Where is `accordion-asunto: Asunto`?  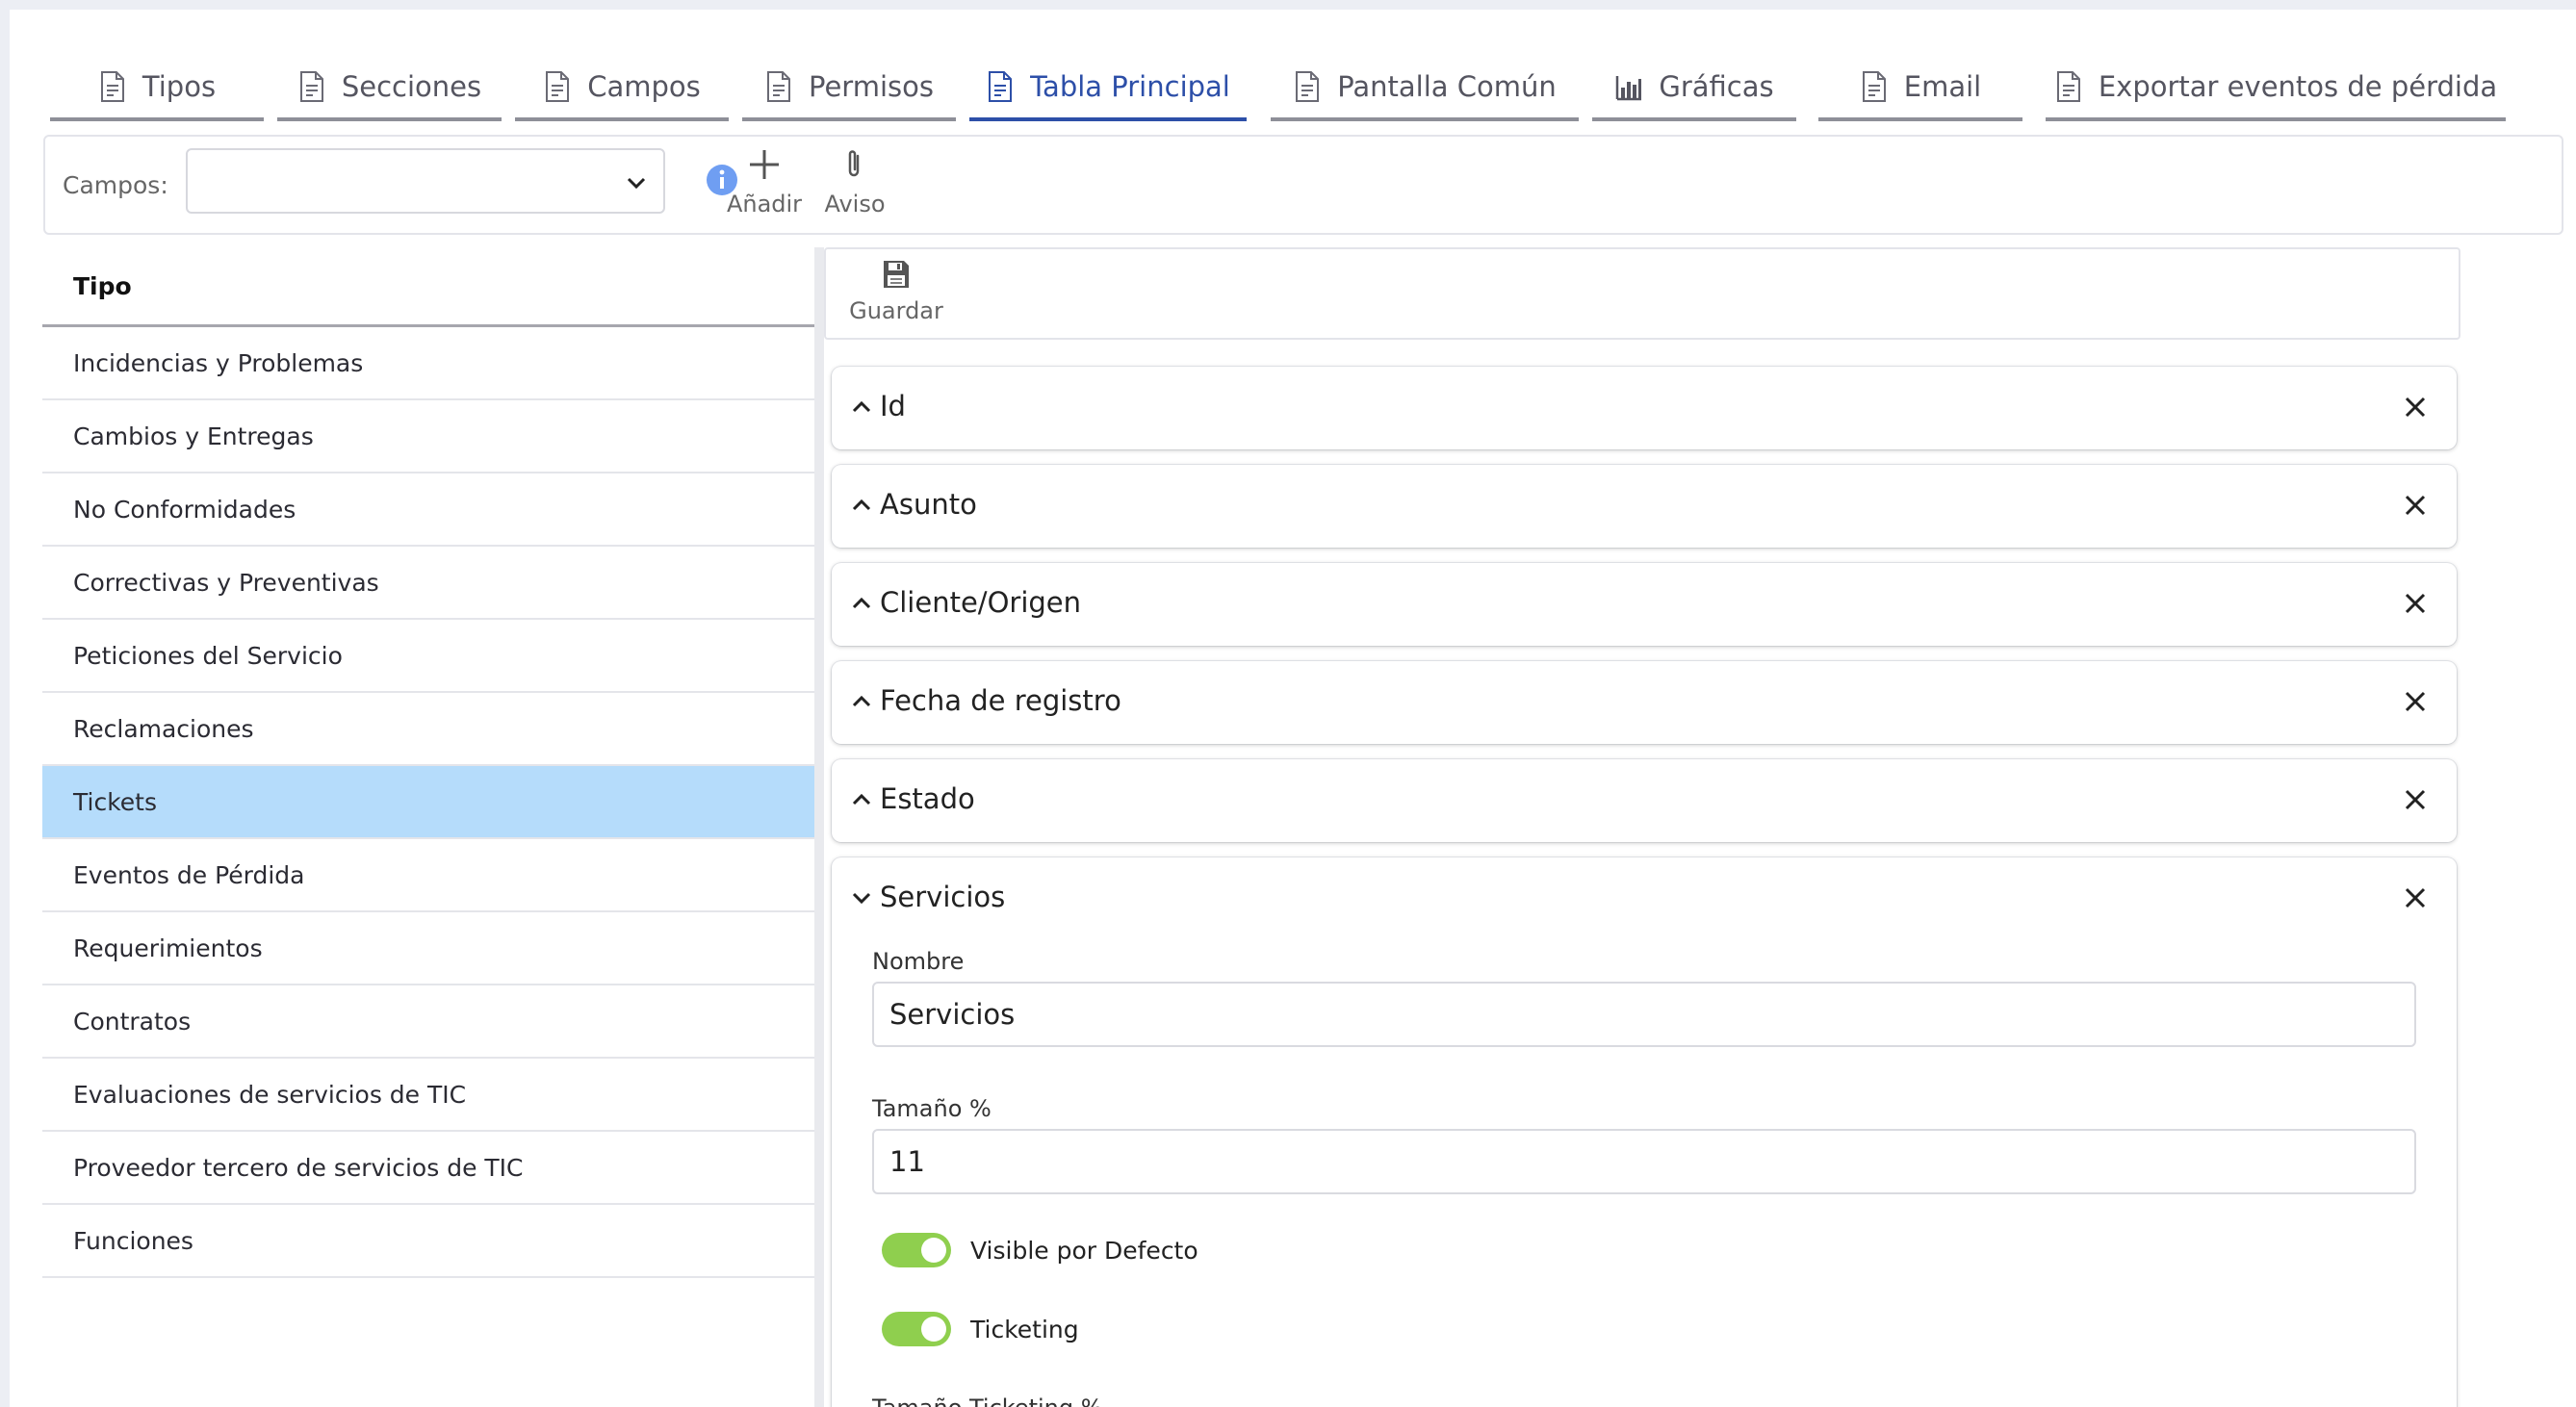 accordion-asunto: Asunto is located at coordinates (1645, 507).